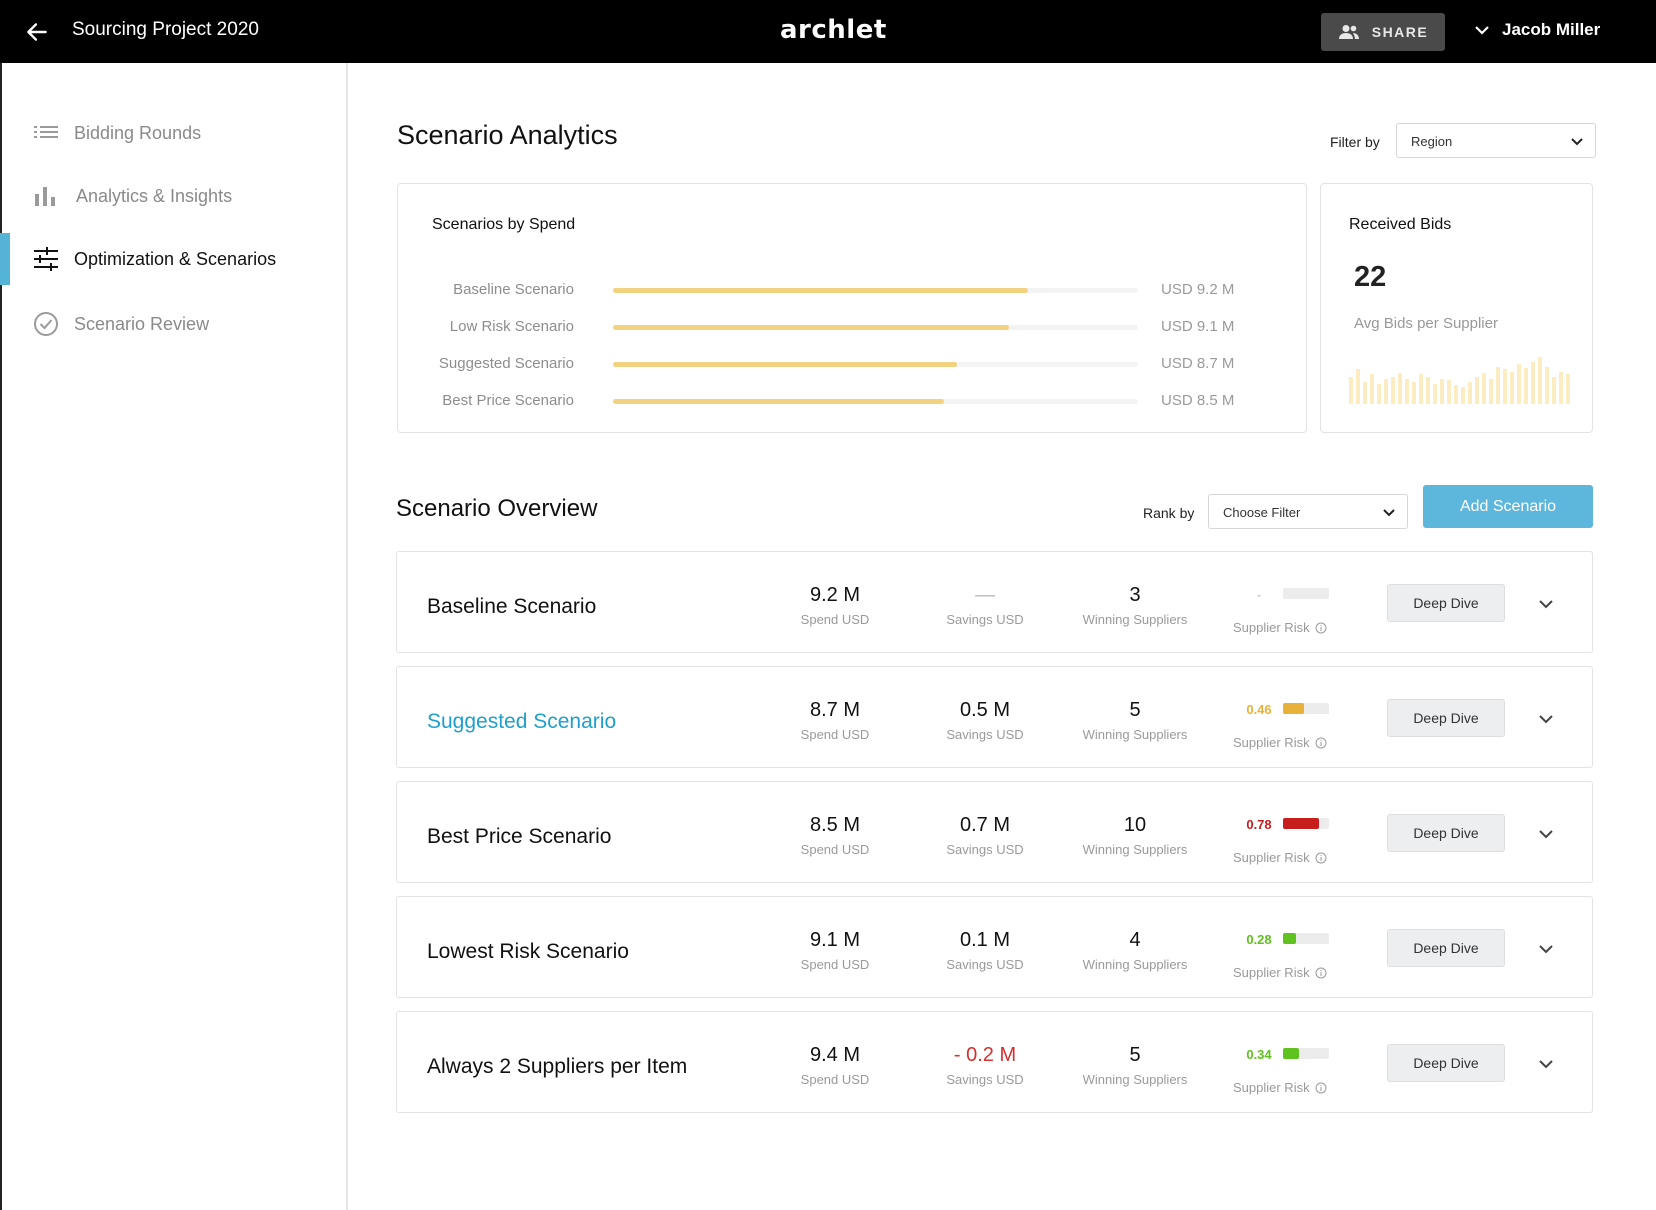 The height and width of the screenshot is (1210, 1656). Describe the element at coordinates (1301, 823) in the screenshot. I see `risk-bar` at that location.